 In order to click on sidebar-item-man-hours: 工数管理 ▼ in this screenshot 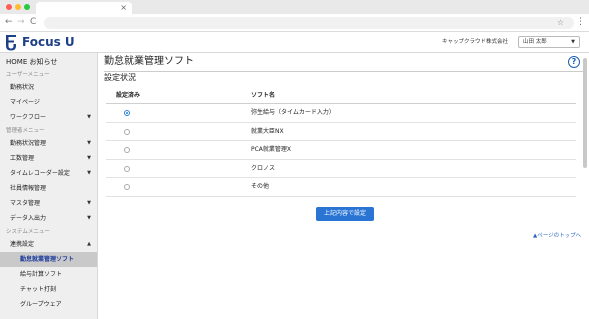, I will do `click(48, 158)`.